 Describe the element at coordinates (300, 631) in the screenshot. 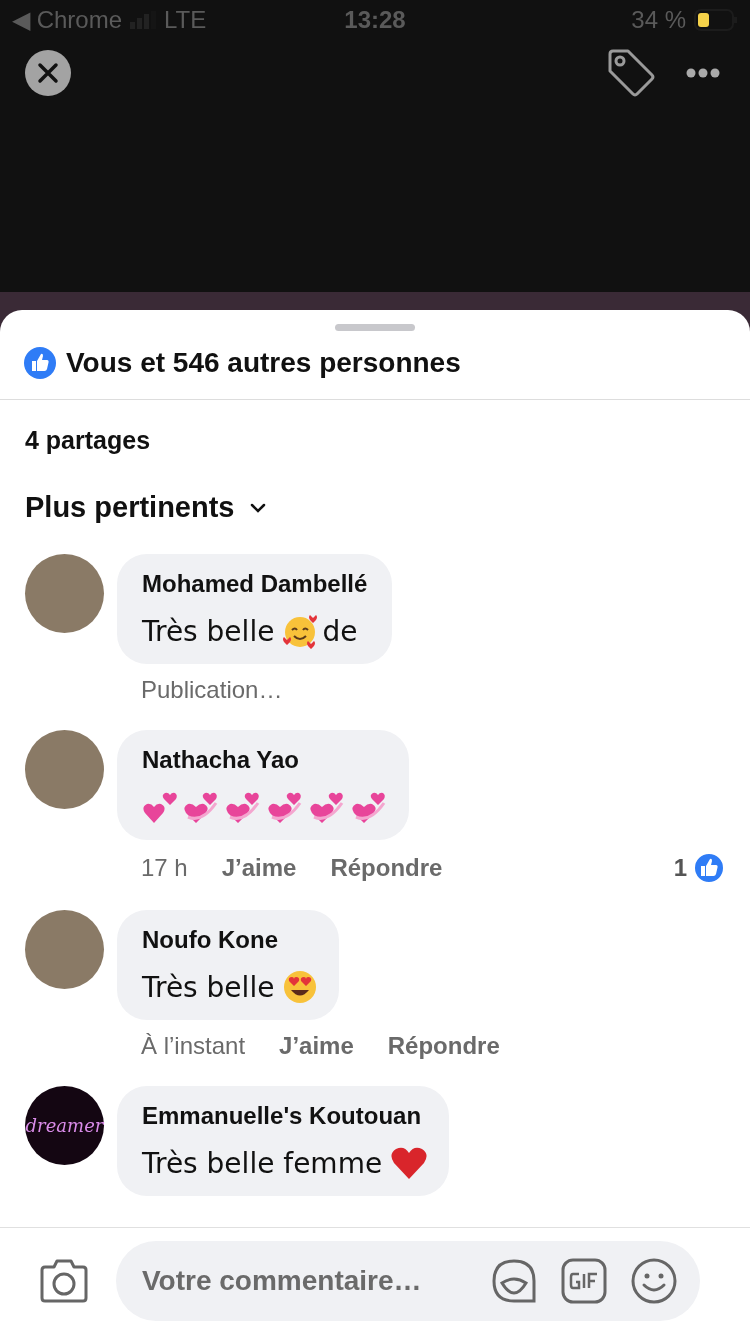

I see `smiling-face-hearts-icon` at that location.